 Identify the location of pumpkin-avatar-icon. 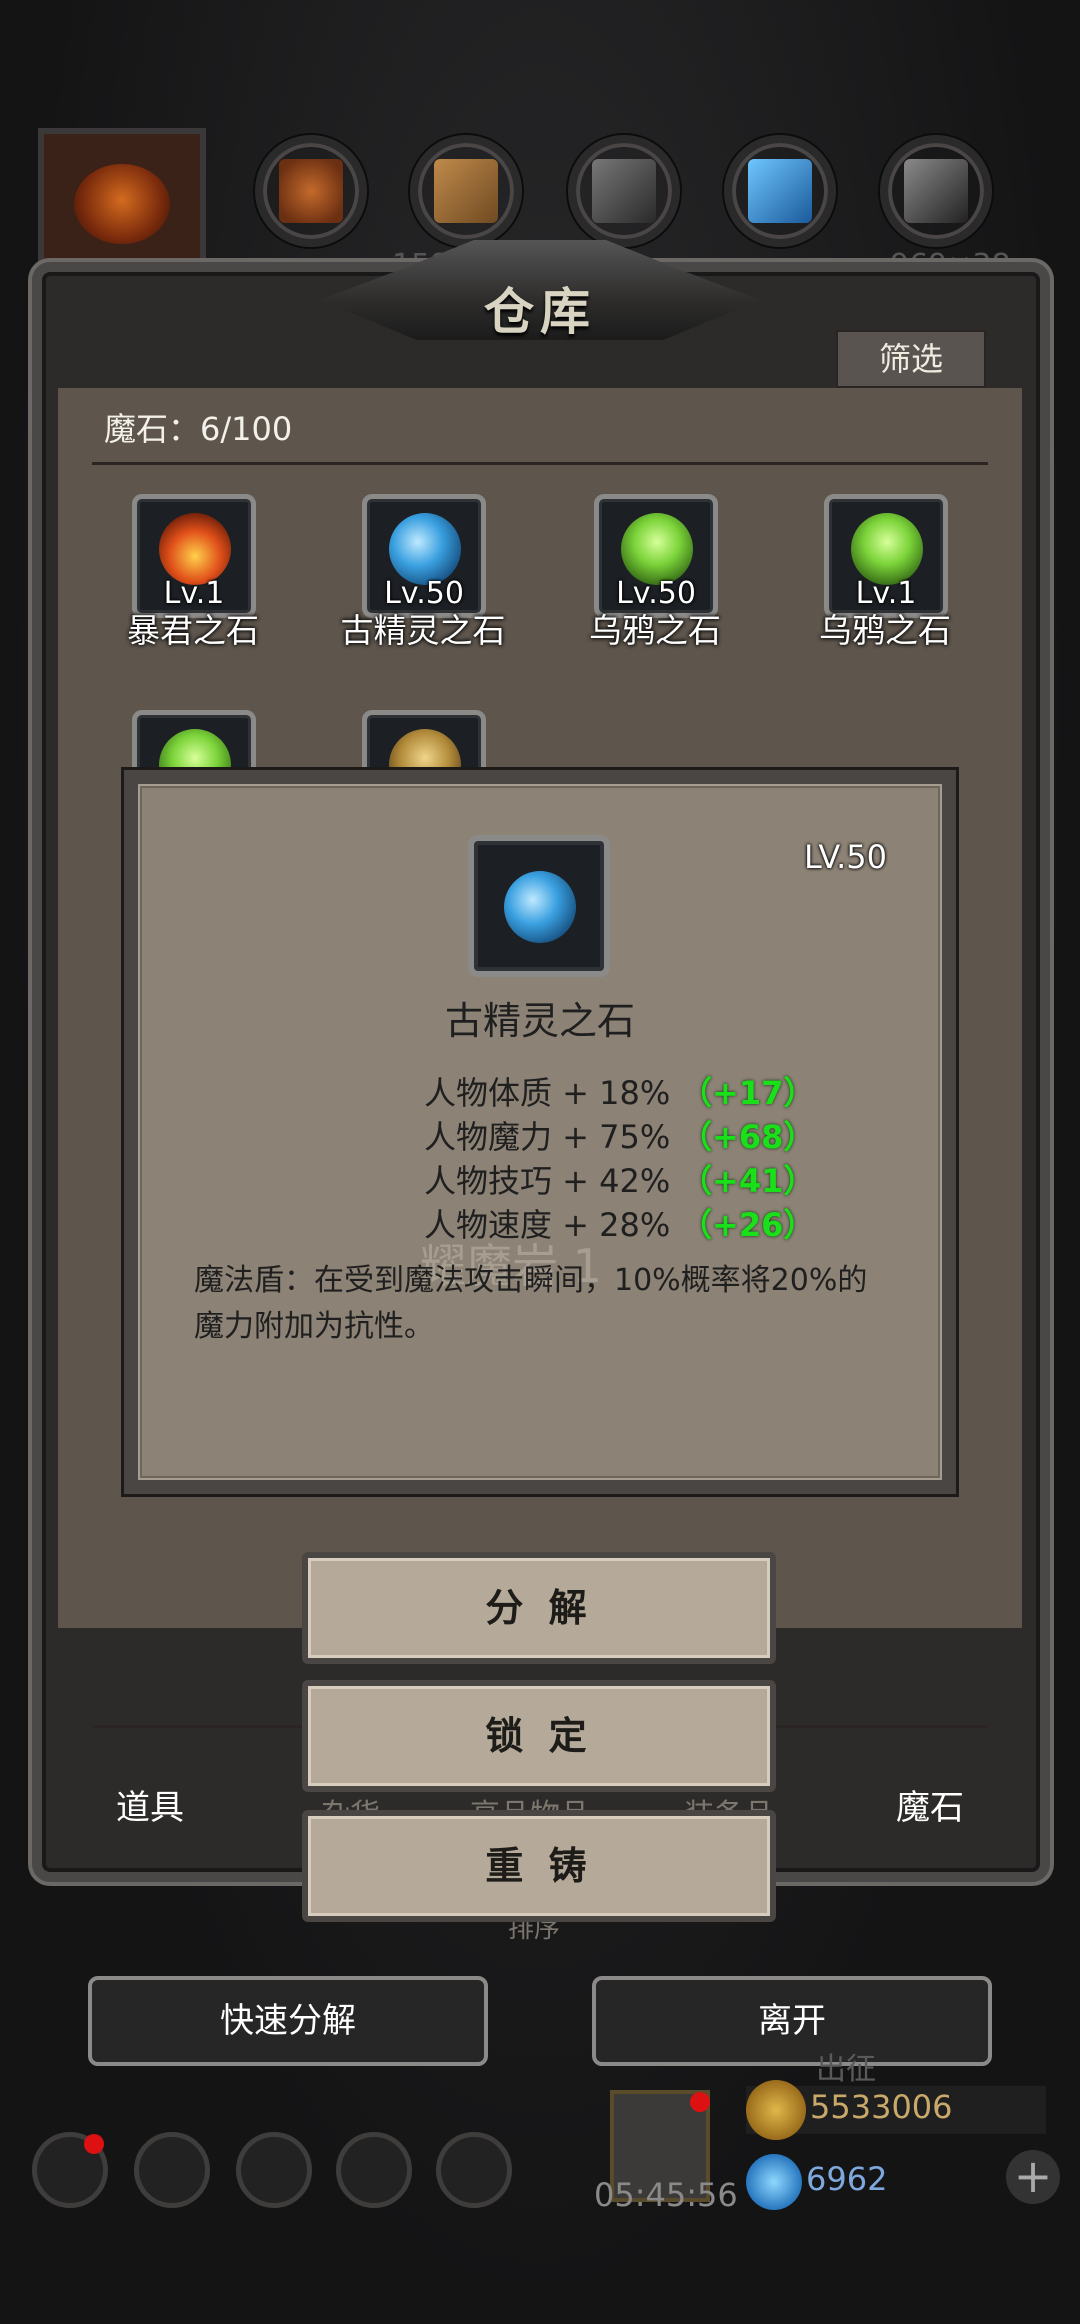
(122, 204).